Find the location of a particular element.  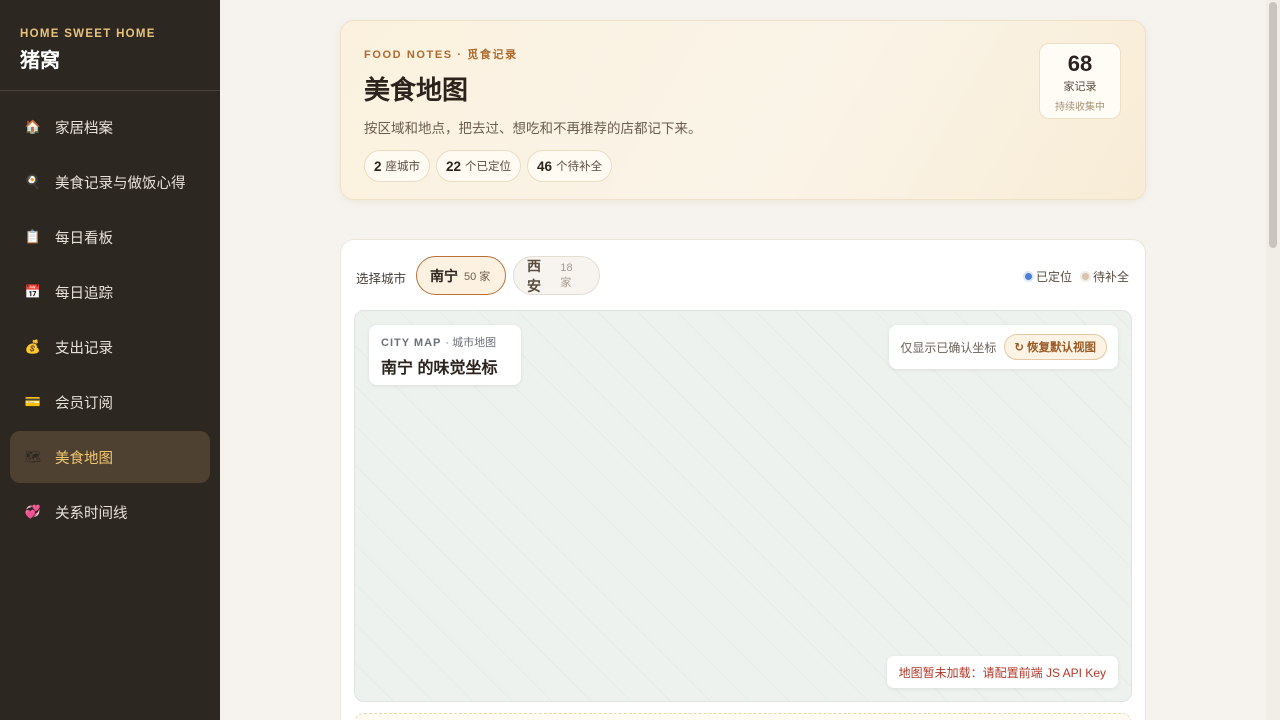

hero-description: 按区域和地点，把去过、想吃和不再推荐的店都记下来。 is located at coordinates (533, 128).